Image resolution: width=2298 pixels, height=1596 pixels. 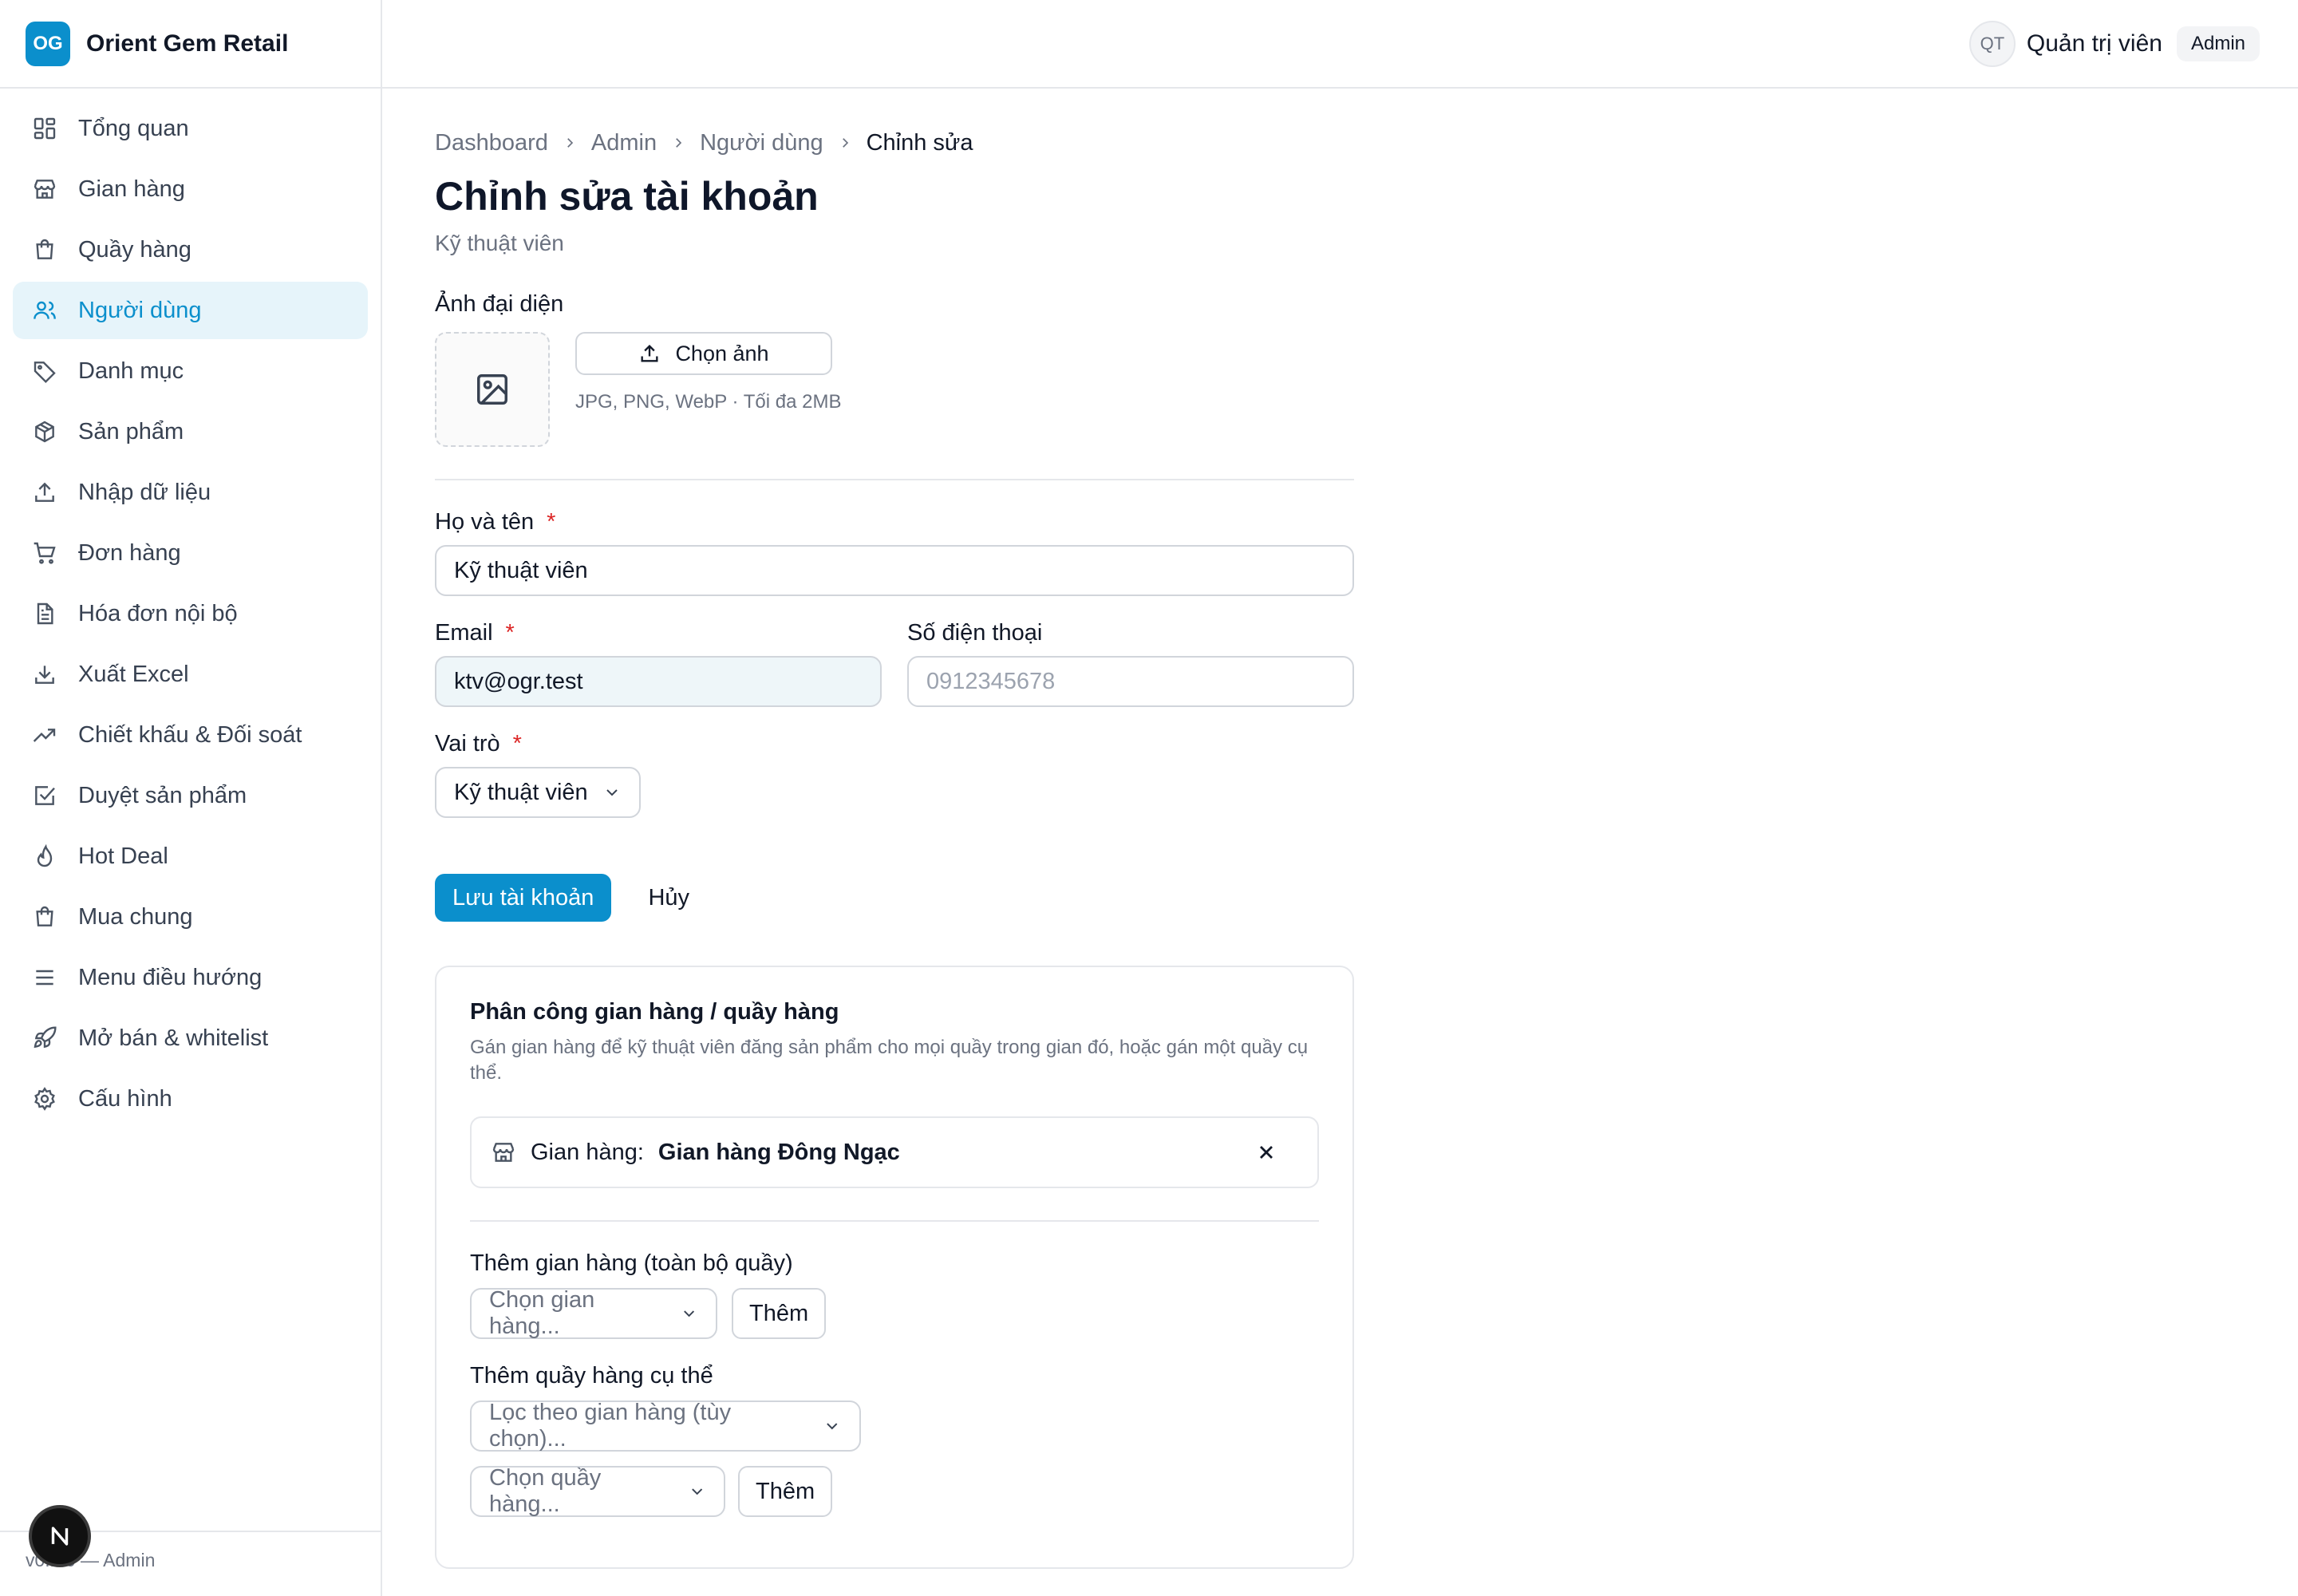 I want to click on sidebar-item-categories: Danh mục, so click(x=191, y=371).